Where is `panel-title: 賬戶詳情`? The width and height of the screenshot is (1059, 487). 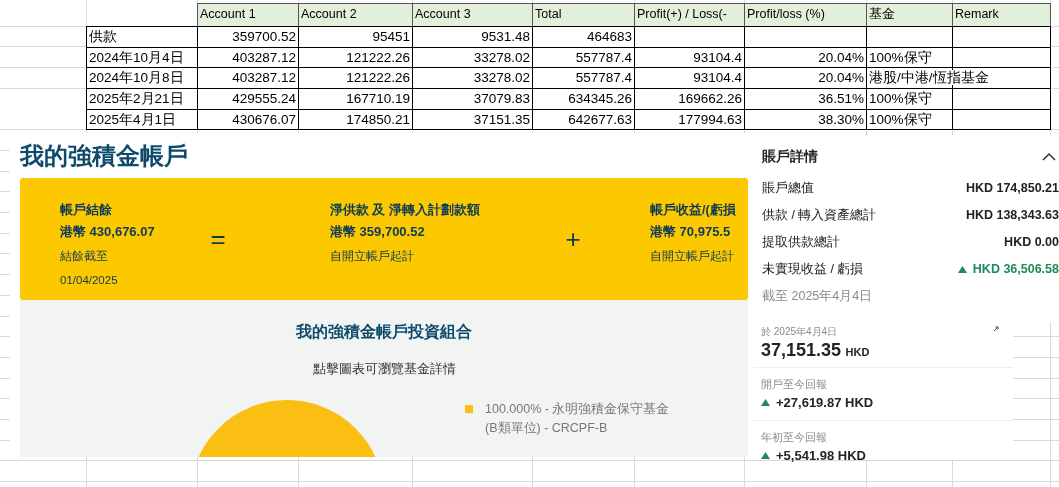 panel-title: 賬戶詳情 is located at coordinates (790, 156).